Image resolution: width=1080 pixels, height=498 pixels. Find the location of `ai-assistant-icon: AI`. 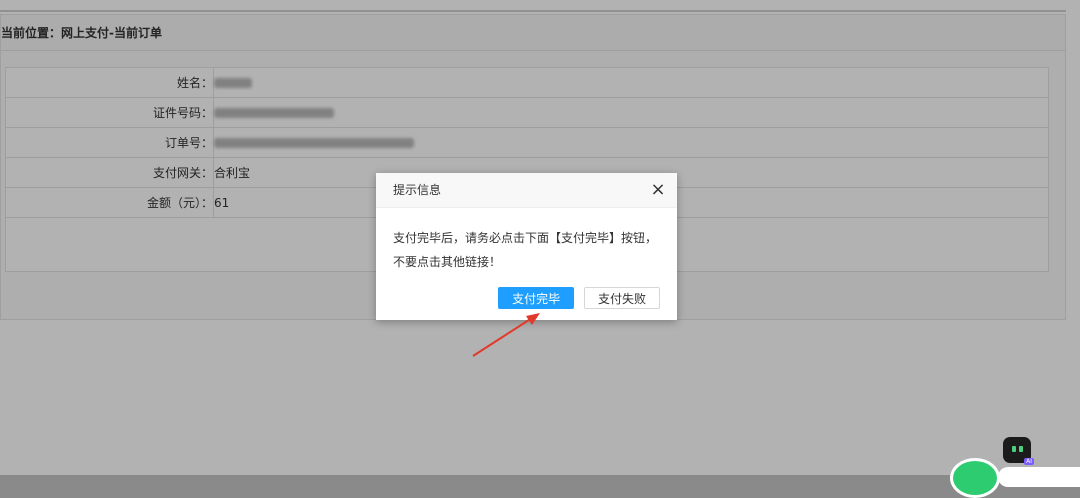

ai-assistant-icon: AI is located at coordinates (1018, 451).